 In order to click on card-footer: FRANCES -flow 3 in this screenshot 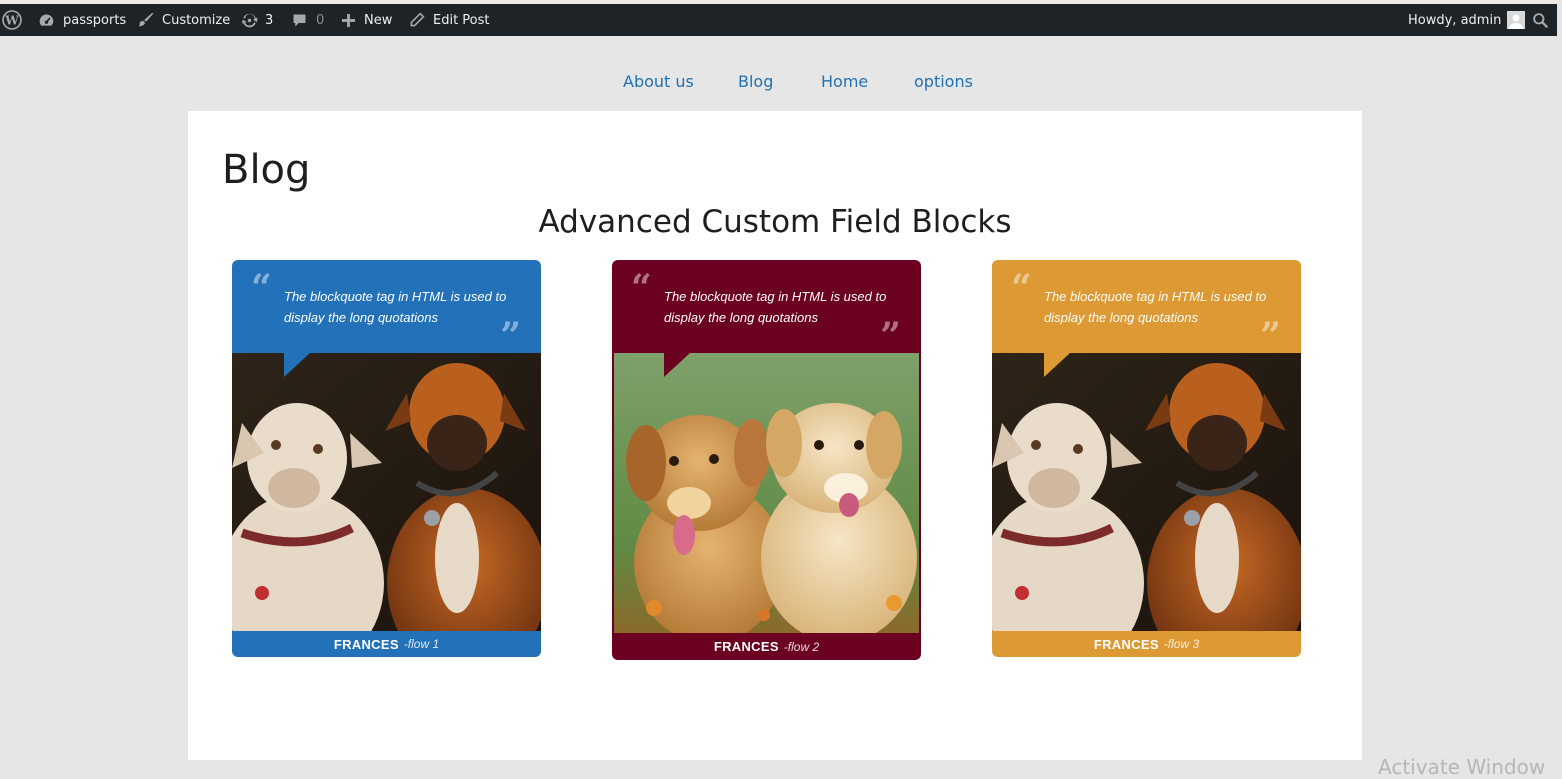, I will do `click(1146, 644)`.